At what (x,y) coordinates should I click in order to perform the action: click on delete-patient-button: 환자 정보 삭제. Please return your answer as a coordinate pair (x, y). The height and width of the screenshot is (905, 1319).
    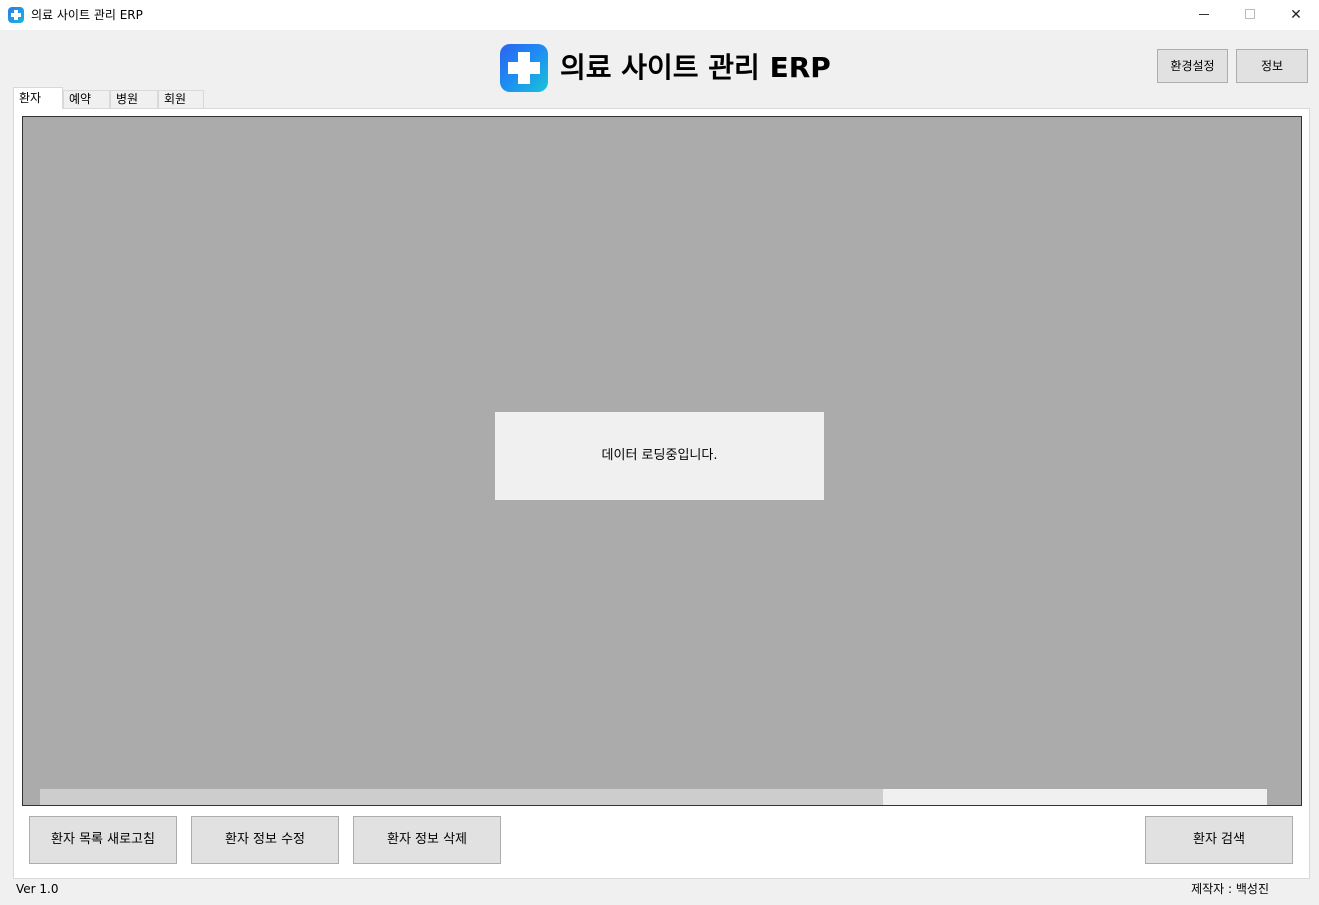
    Looking at the image, I should click on (427, 840).